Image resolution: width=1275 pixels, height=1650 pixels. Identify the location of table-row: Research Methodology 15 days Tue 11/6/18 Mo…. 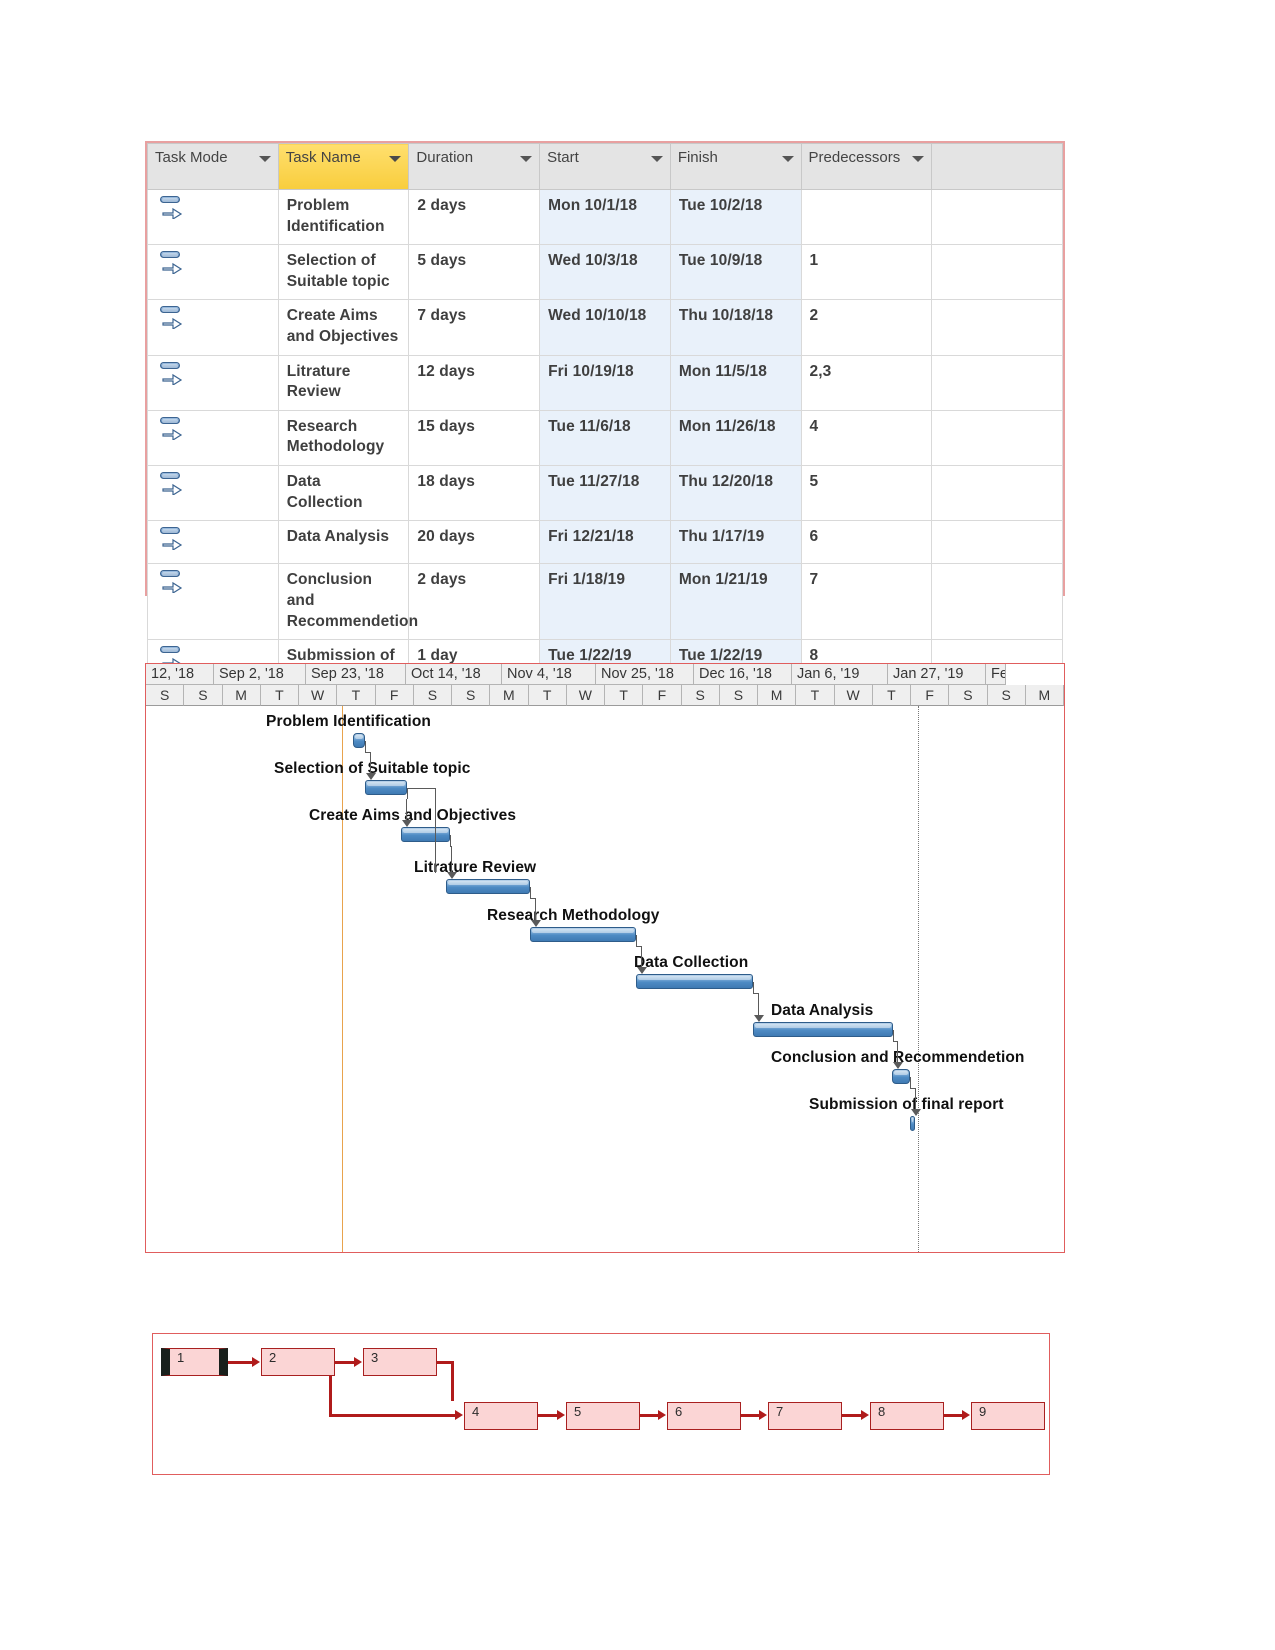
(605, 438).